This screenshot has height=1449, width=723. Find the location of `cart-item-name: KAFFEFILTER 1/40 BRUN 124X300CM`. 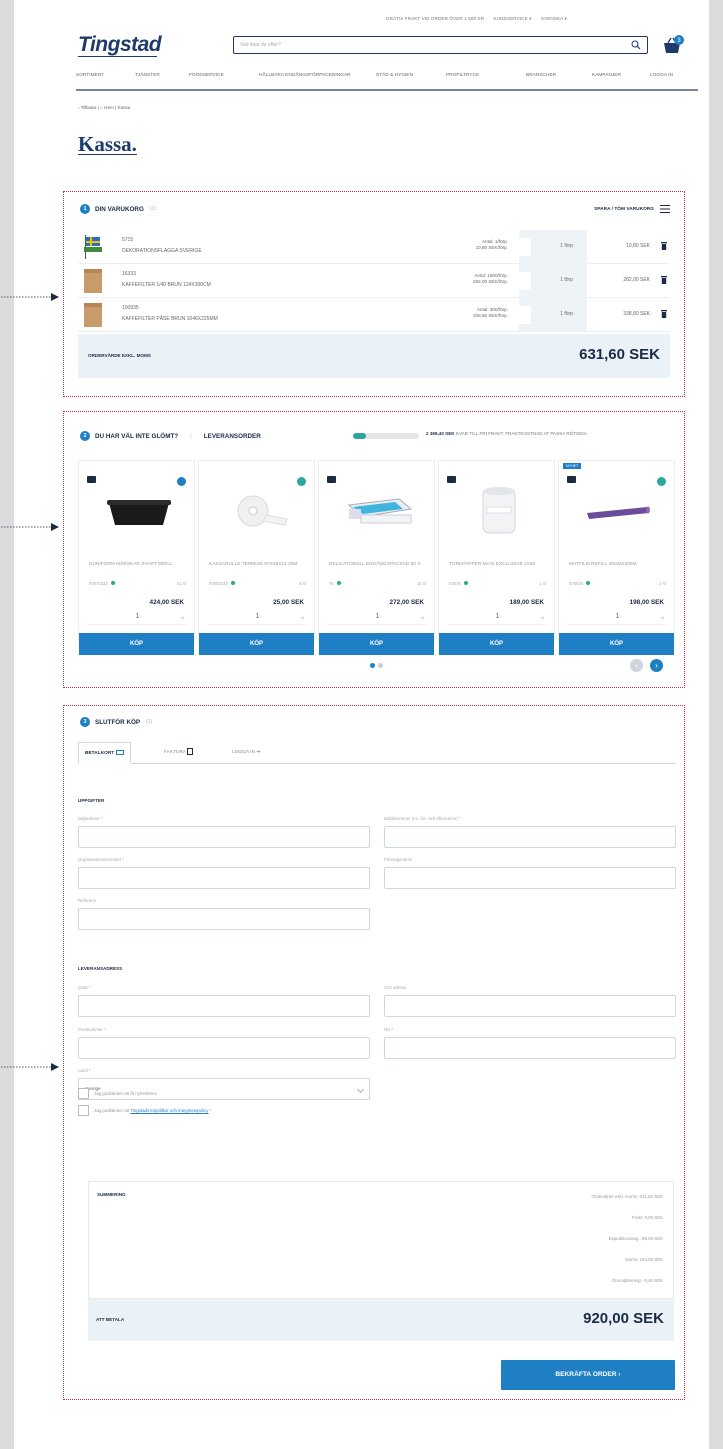

cart-item-name: KAFFEFILTER 1/40 BRUN 124X300CM is located at coordinates (166, 285).